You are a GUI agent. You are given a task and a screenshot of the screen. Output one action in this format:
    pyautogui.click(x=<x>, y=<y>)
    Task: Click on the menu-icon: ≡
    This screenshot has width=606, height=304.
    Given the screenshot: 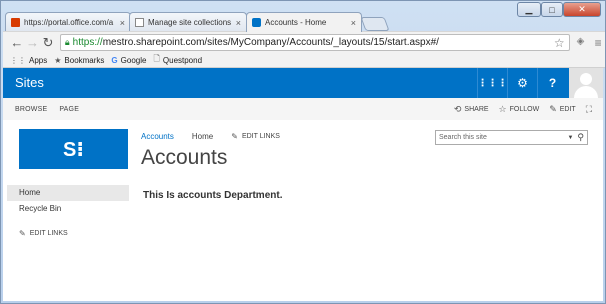 What is the action you would take?
    pyautogui.click(x=598, y=43)
    